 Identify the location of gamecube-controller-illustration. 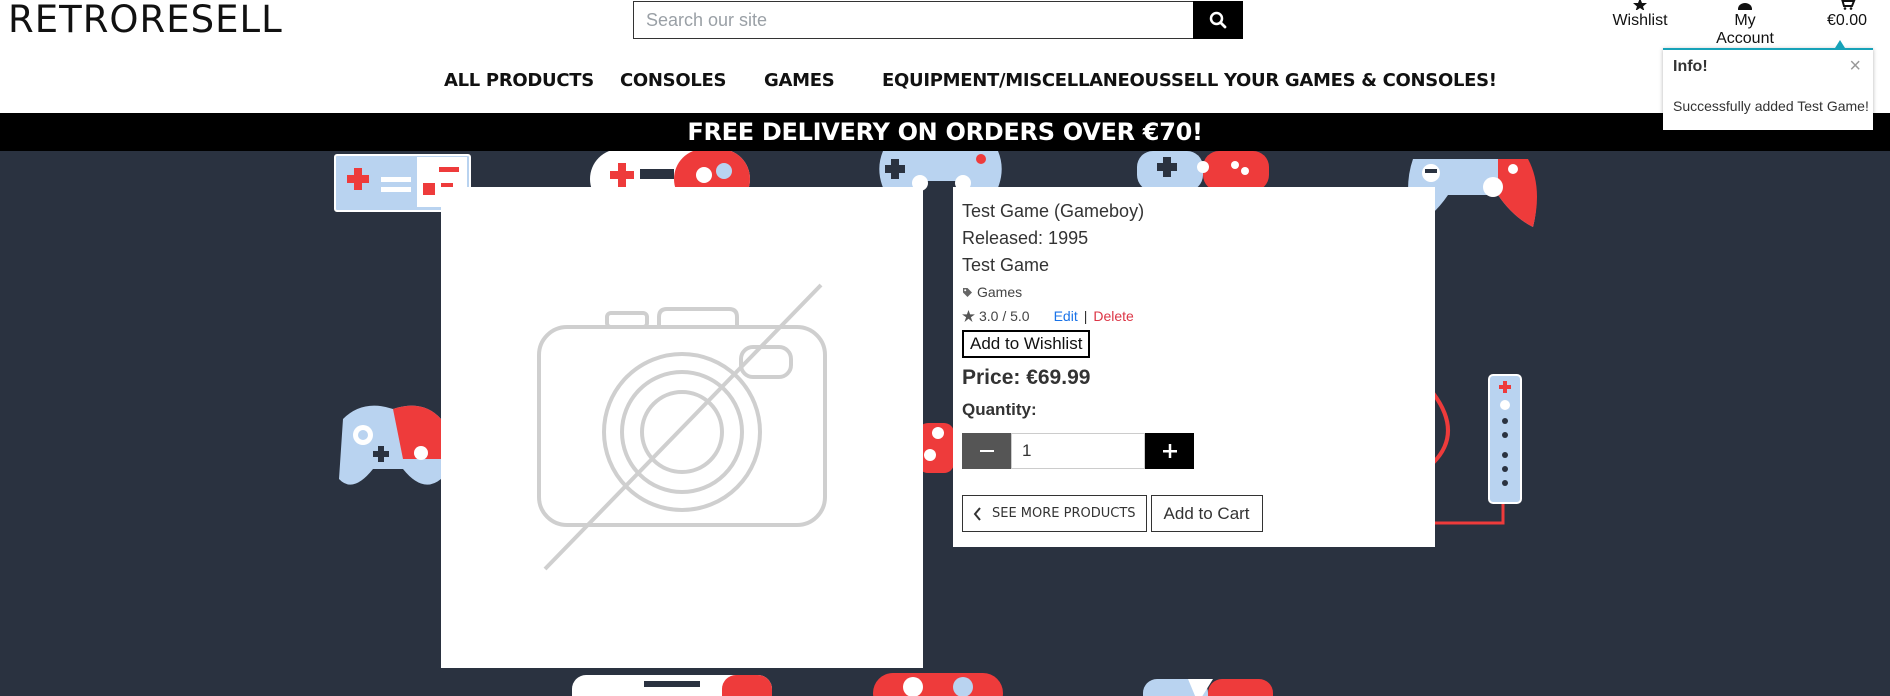
(390, 445).